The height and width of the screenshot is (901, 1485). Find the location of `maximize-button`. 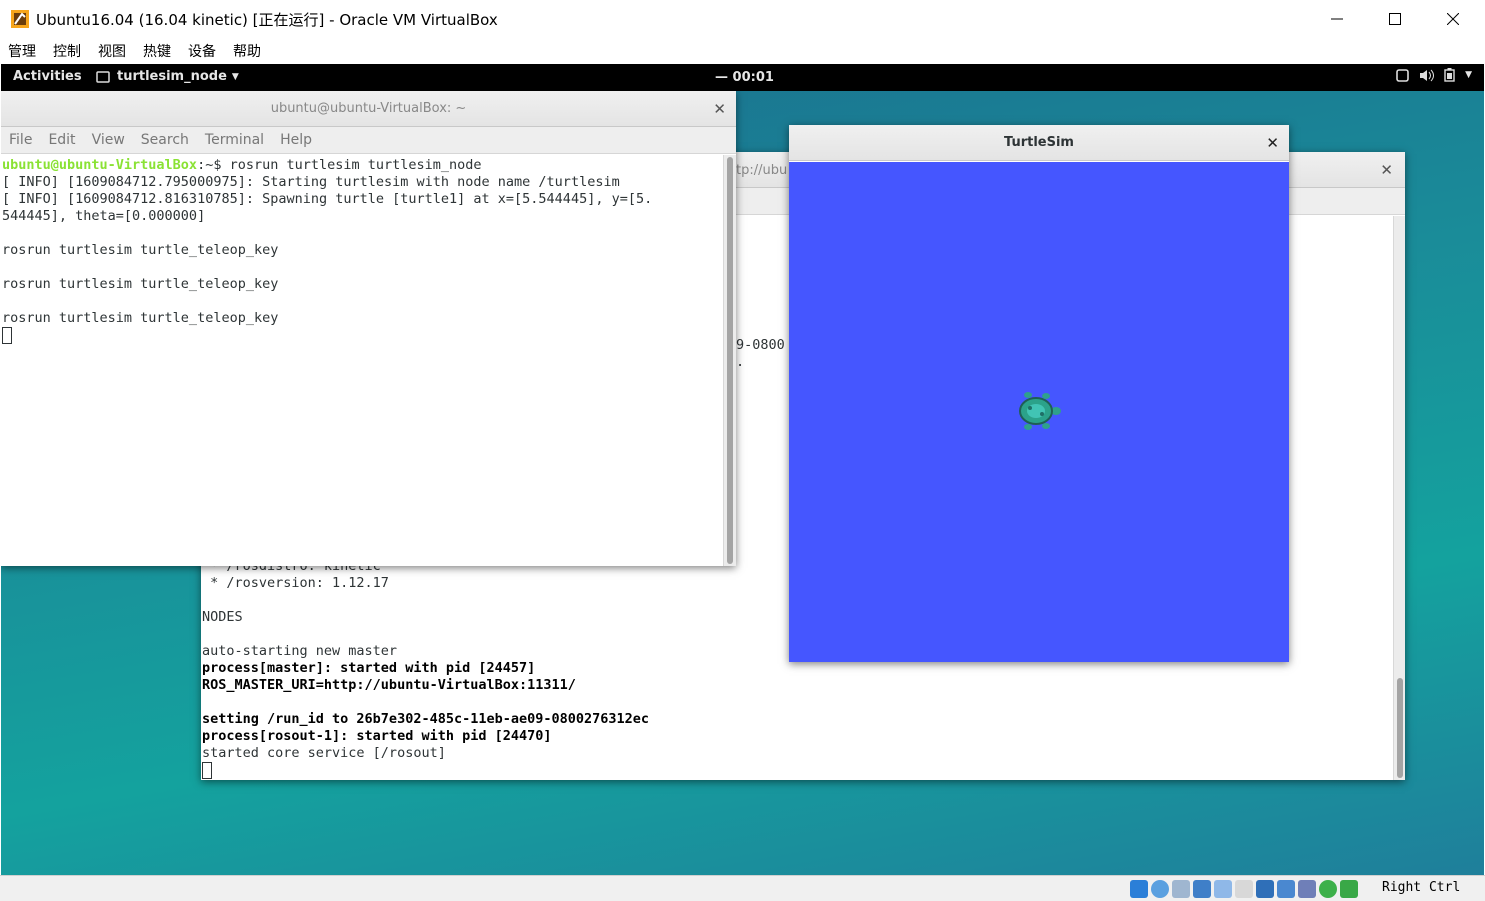

maximize-button is located at coordinates (1395, 19).